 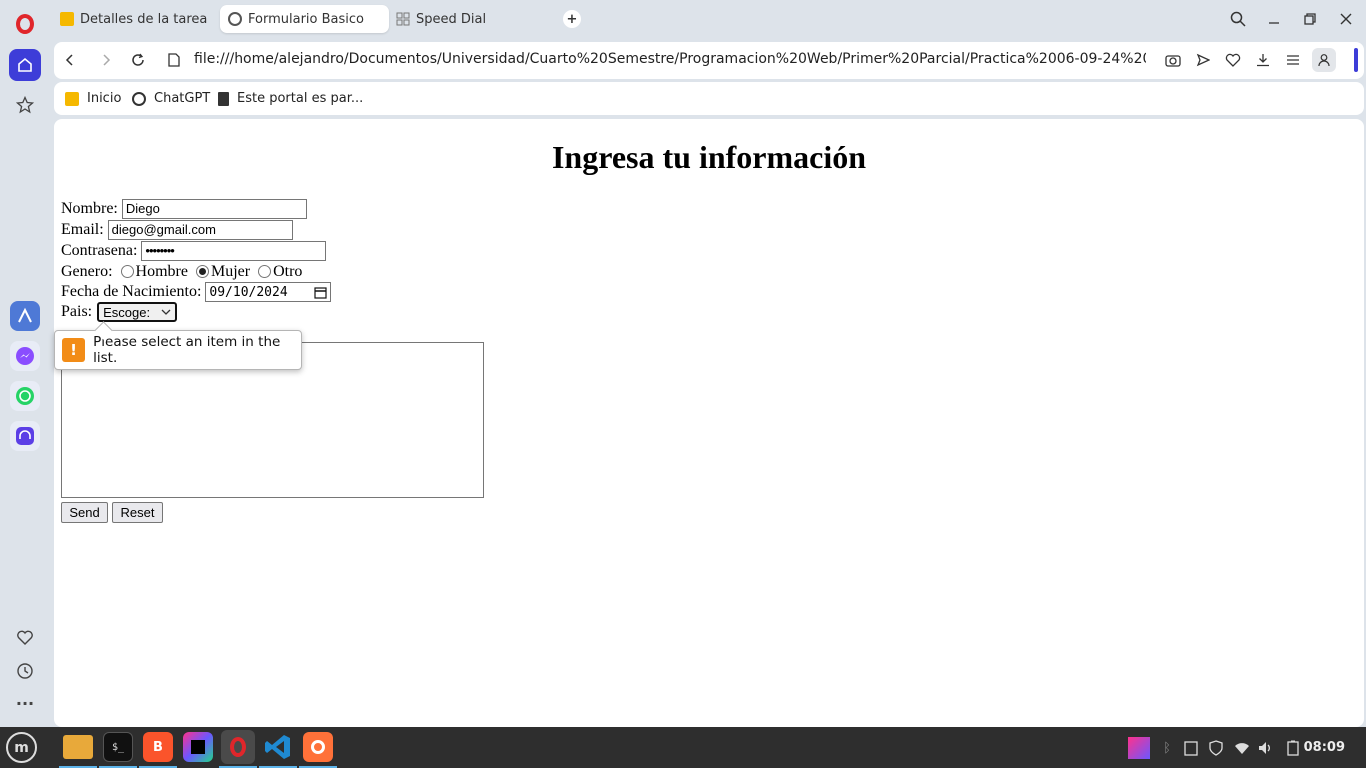 What do you see at coordinates (304, 19) in the screenshot?
I see `tab-formulario-basico: Formulario Basico` at bounding box center [304, 19].